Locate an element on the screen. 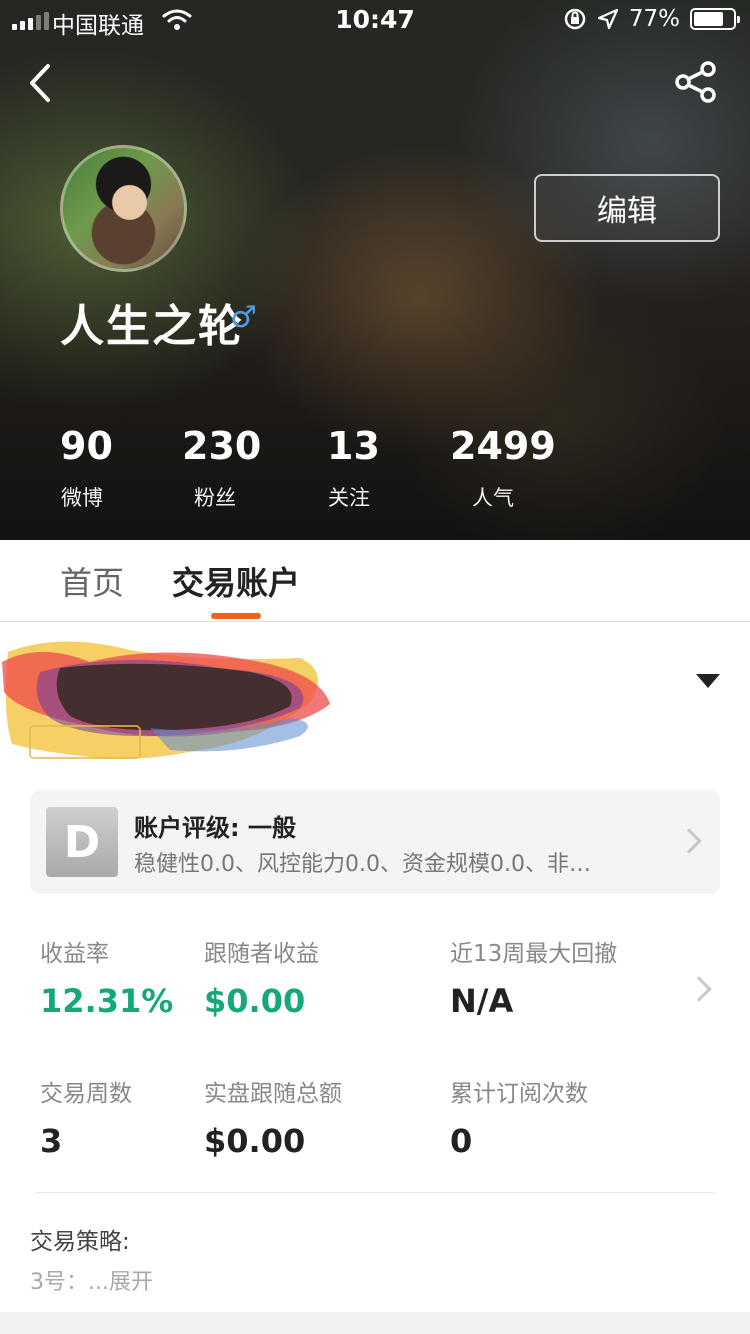  status-bar: 中国联通 10:47 77% is located at coordinates (375, 20).